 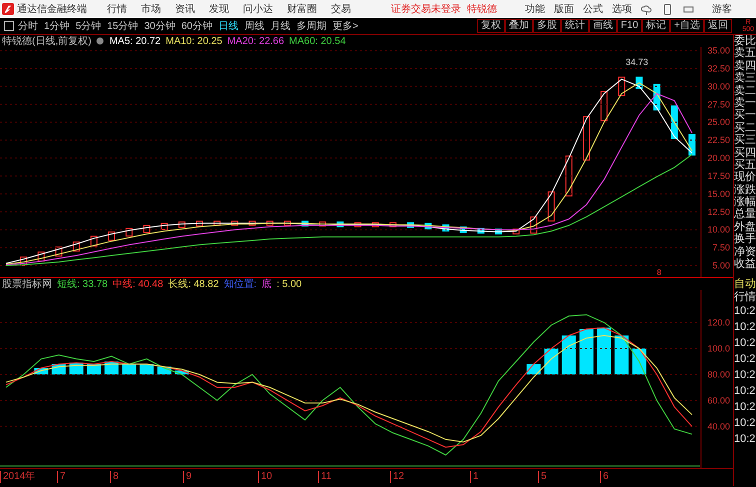 What do you see at coordinates (255, 41) in the screenshot?
I see `legend-label: MA20: 22.66` at bounding box center [255, 41].